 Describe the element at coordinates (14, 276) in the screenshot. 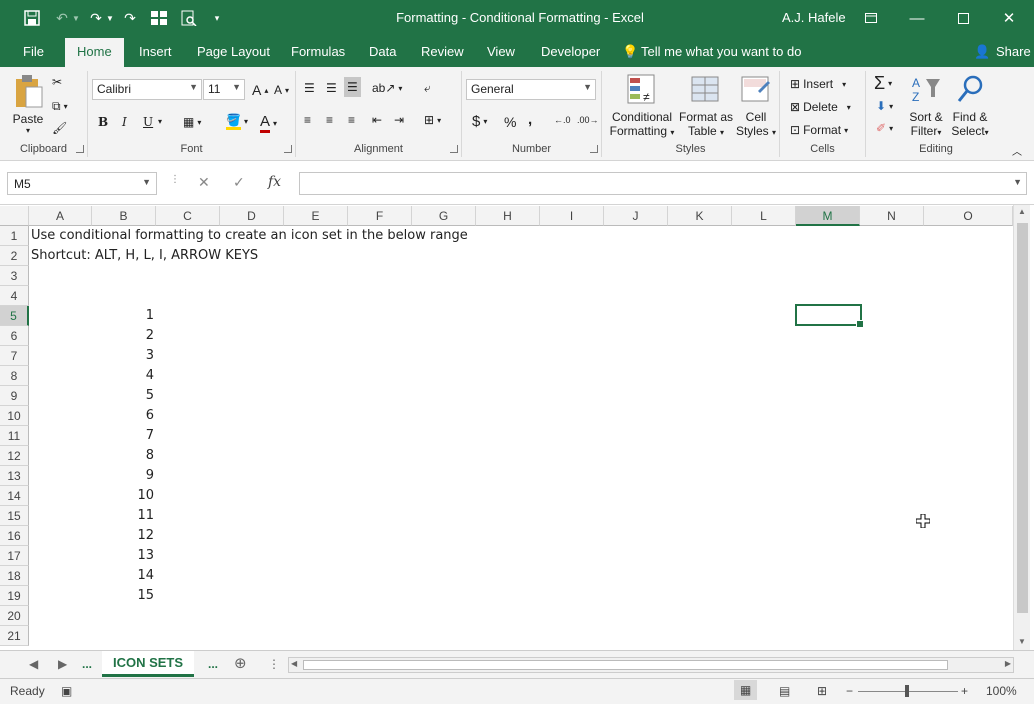

I see `row-header-3: 3` at that location.